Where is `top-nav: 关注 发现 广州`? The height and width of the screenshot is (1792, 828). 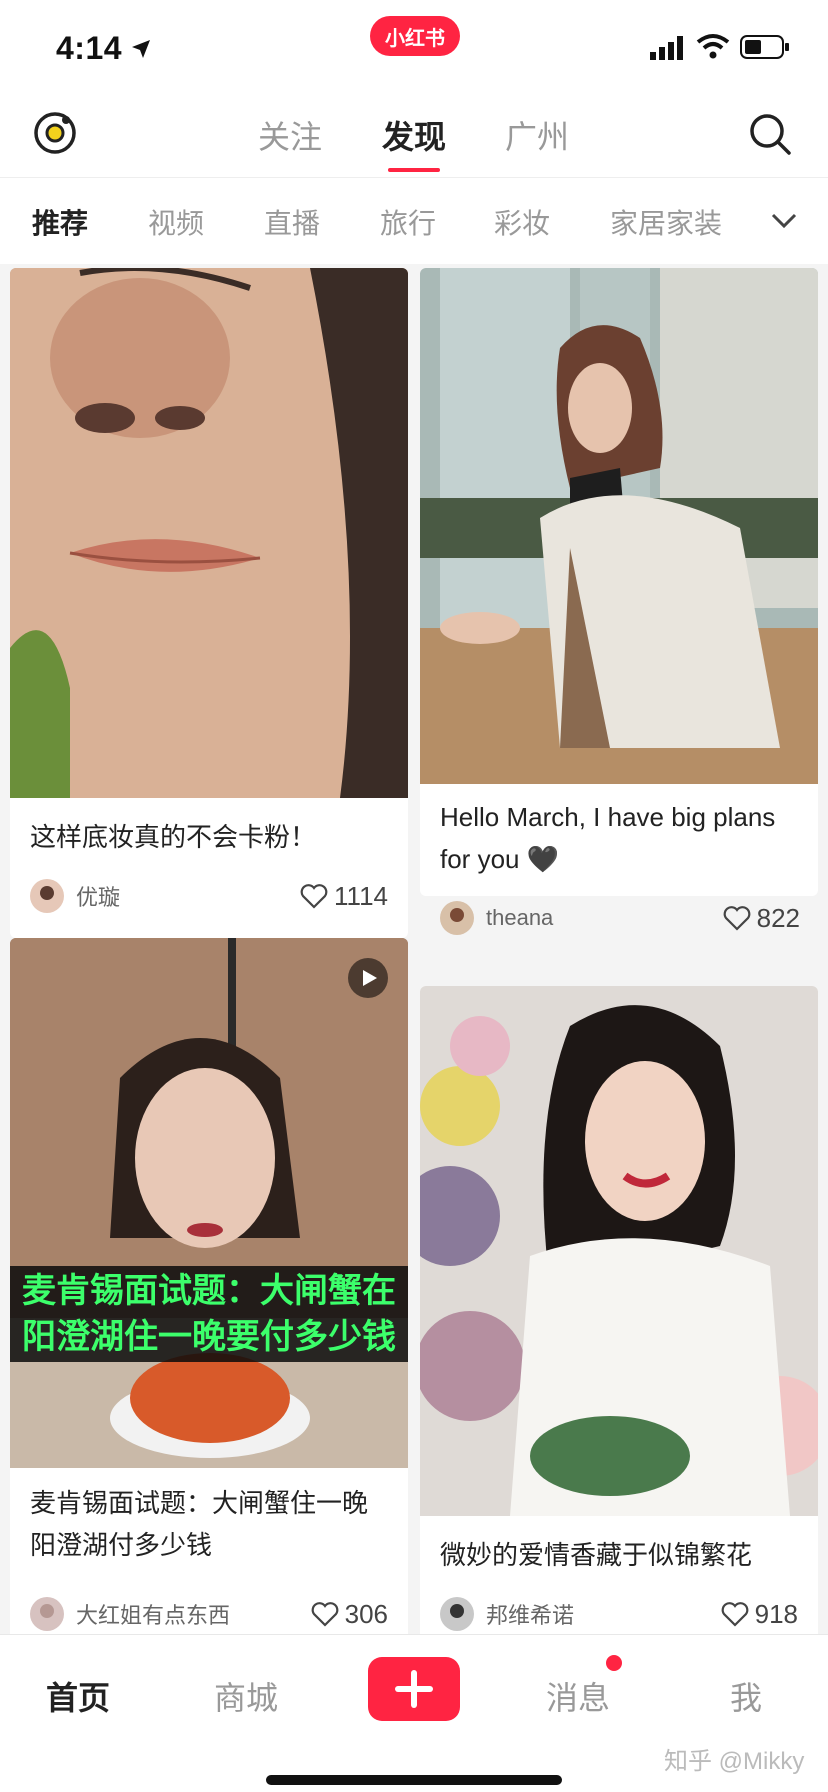 top-nav: 关注 发现 广州 is located at coordinates (414, 137).